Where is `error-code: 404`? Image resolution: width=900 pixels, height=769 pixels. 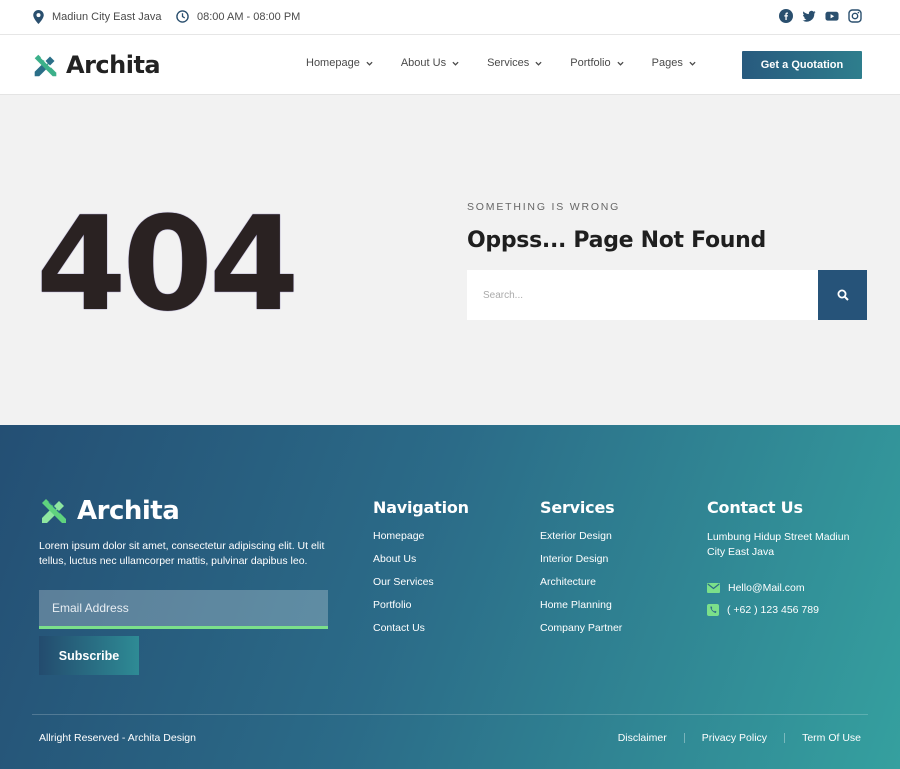
error-code: 404 is located at coordinates (167, 264).